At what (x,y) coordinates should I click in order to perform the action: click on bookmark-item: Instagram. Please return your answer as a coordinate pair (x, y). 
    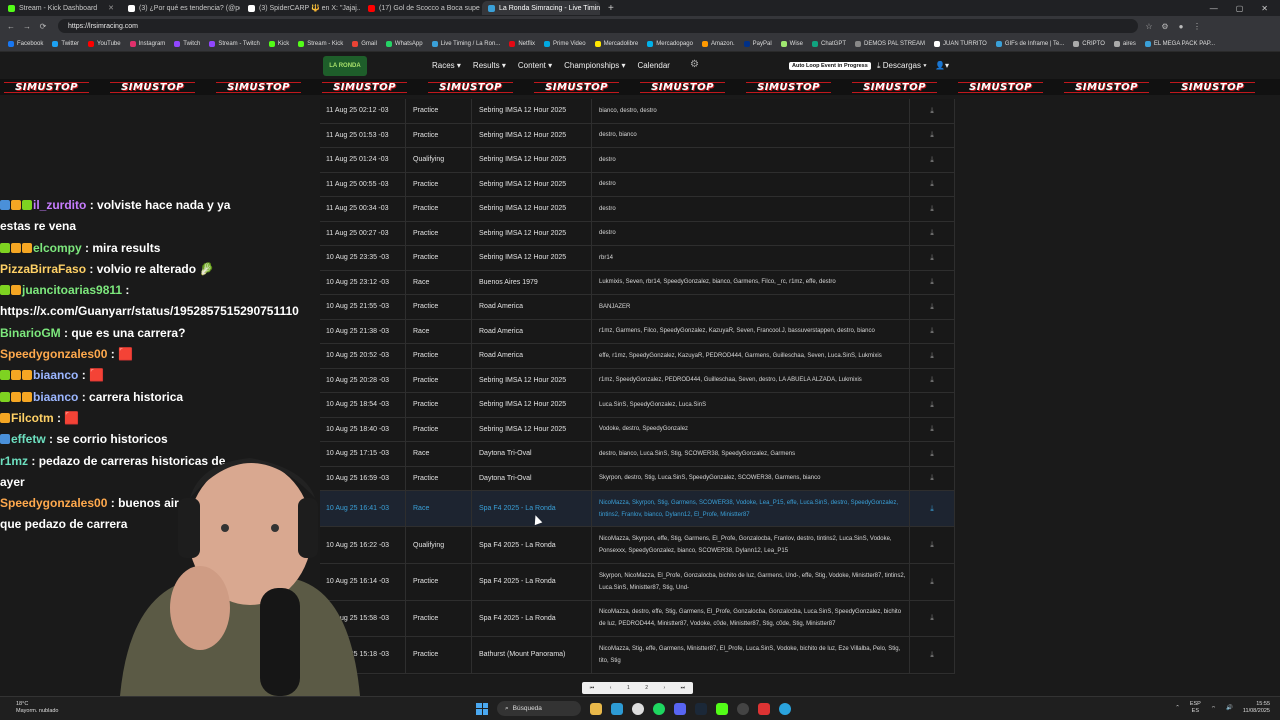
    Looking at the image, I should click on (147, 43).